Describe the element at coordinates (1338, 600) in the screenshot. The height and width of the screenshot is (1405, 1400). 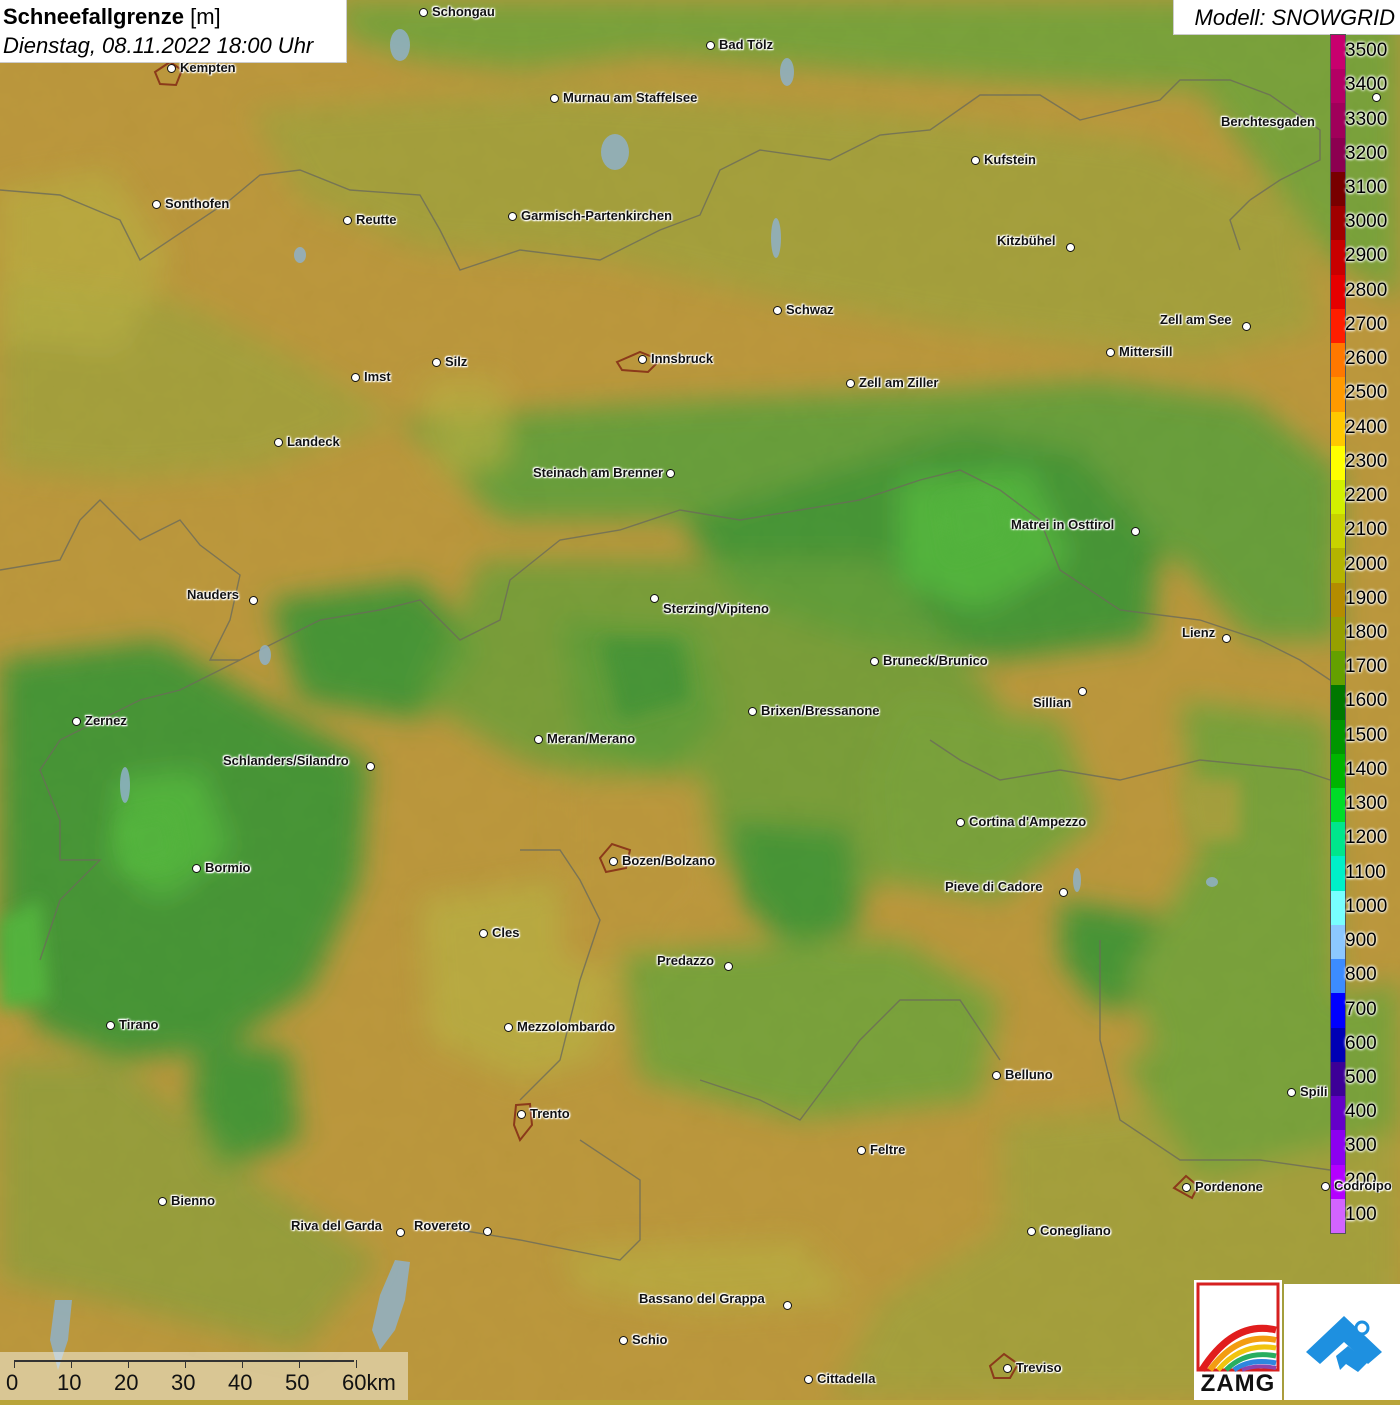
I see `legend-color-1900` at that location.